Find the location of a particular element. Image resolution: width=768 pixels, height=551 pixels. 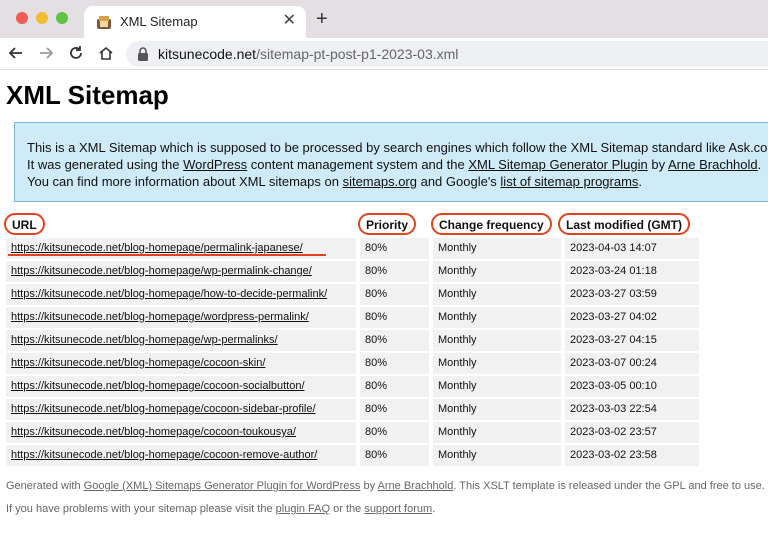

annotation-underline is located at coordinates (167, 255).